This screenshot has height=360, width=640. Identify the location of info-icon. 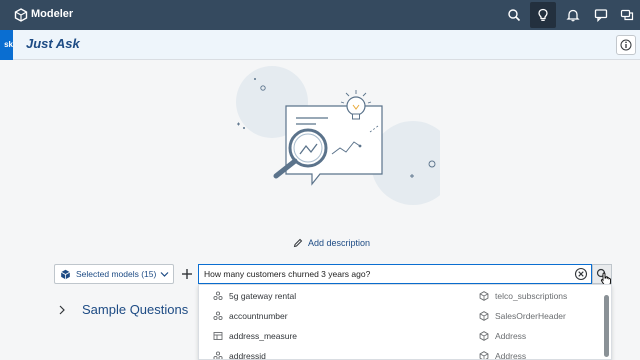
(626, 45).